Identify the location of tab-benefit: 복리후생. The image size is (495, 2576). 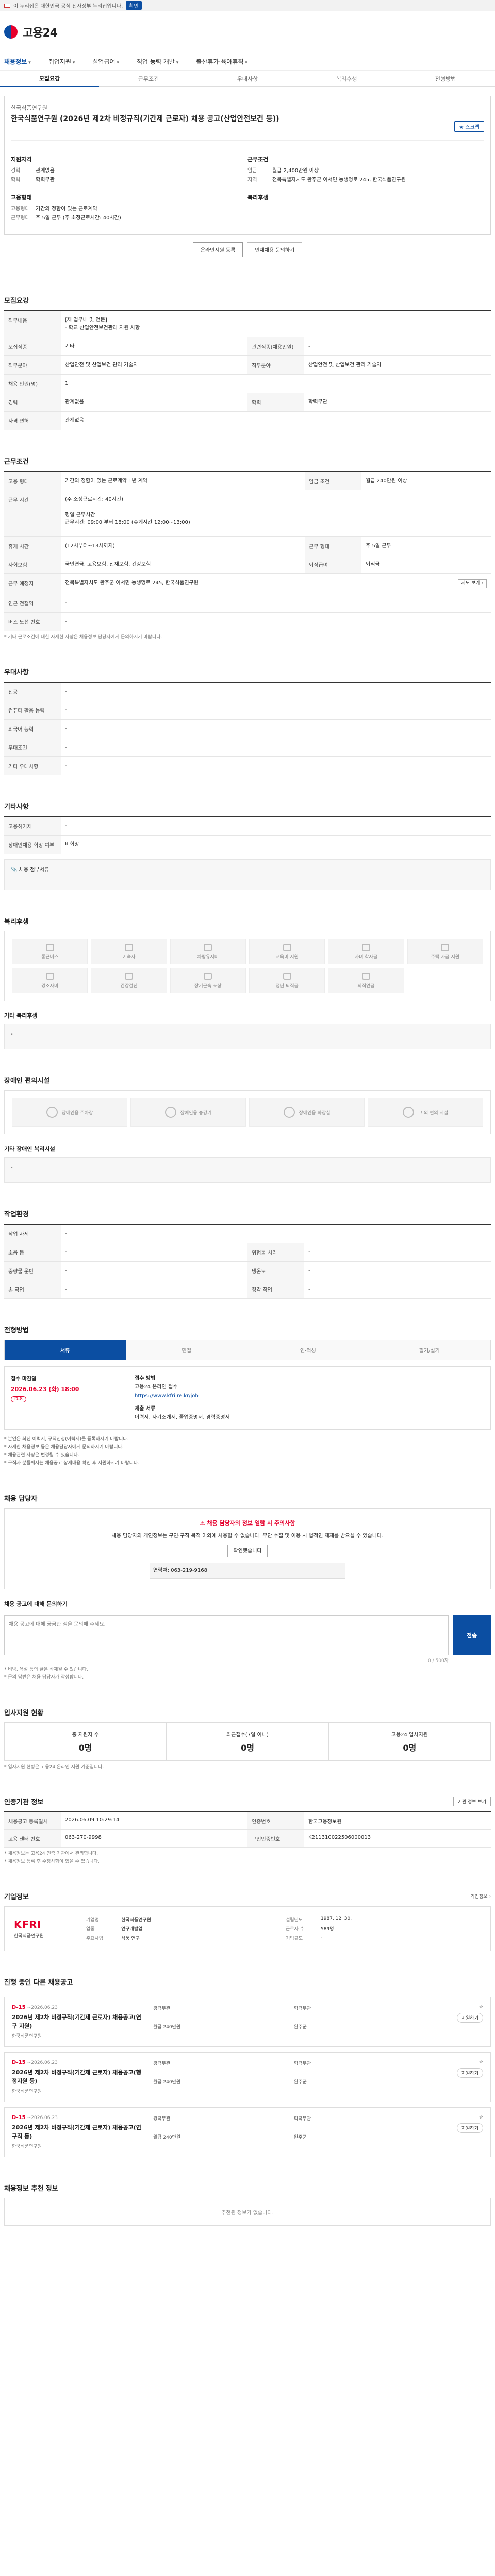
(346, 79).